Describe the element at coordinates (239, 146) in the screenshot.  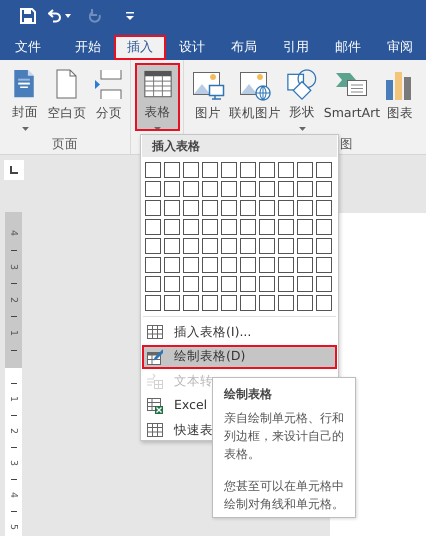
I see `menu-header: 插入表格` at that location.